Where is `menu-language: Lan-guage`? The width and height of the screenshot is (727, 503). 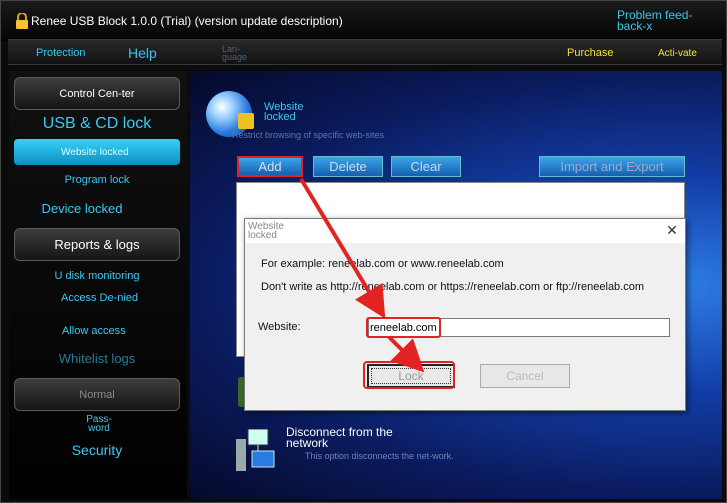
menu-language: Lan-guage is located at coordinates (242, 53).